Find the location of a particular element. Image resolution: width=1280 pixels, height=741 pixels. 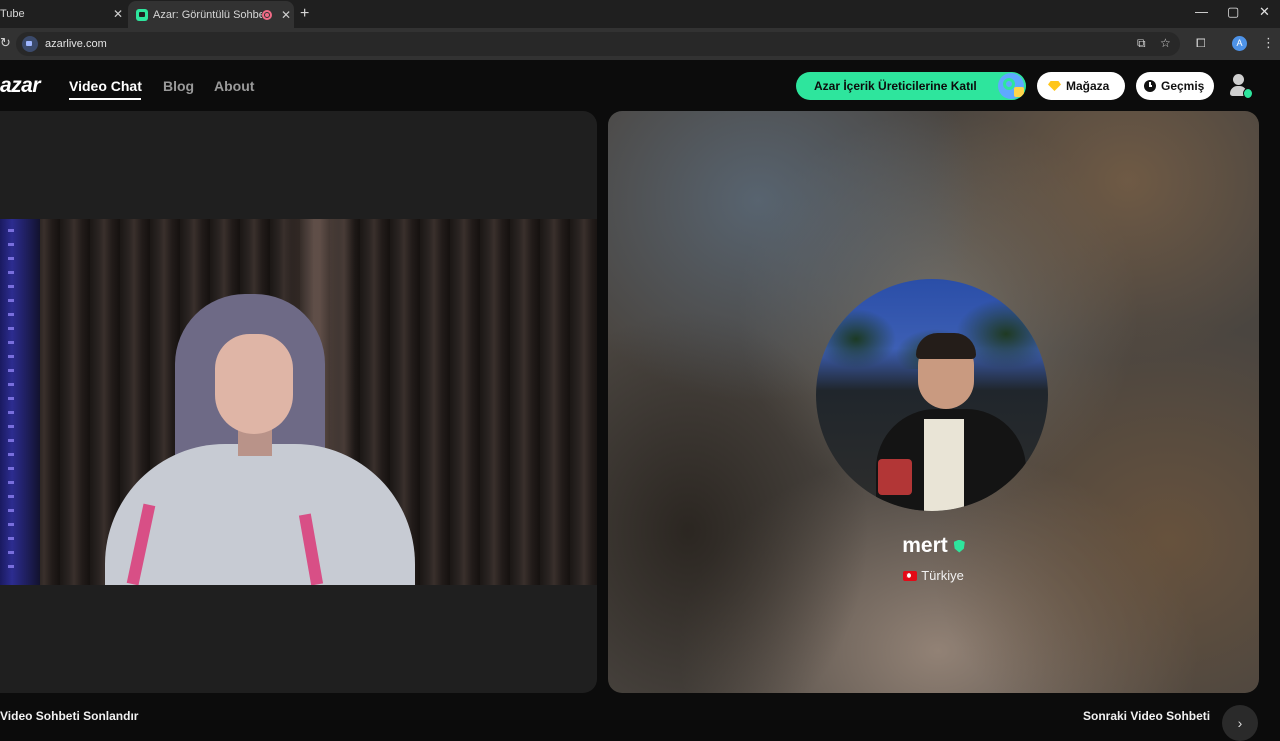

site-info-icon is located at coordinates (30, 44).